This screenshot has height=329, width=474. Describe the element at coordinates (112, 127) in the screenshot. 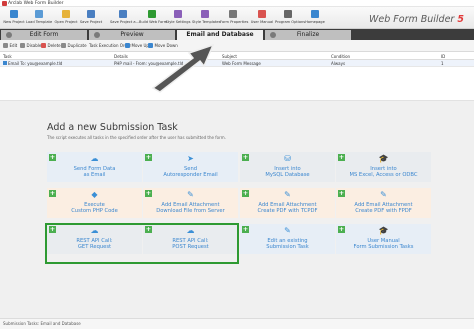

I see `panel-title: Add a new Submission Task` at that location.